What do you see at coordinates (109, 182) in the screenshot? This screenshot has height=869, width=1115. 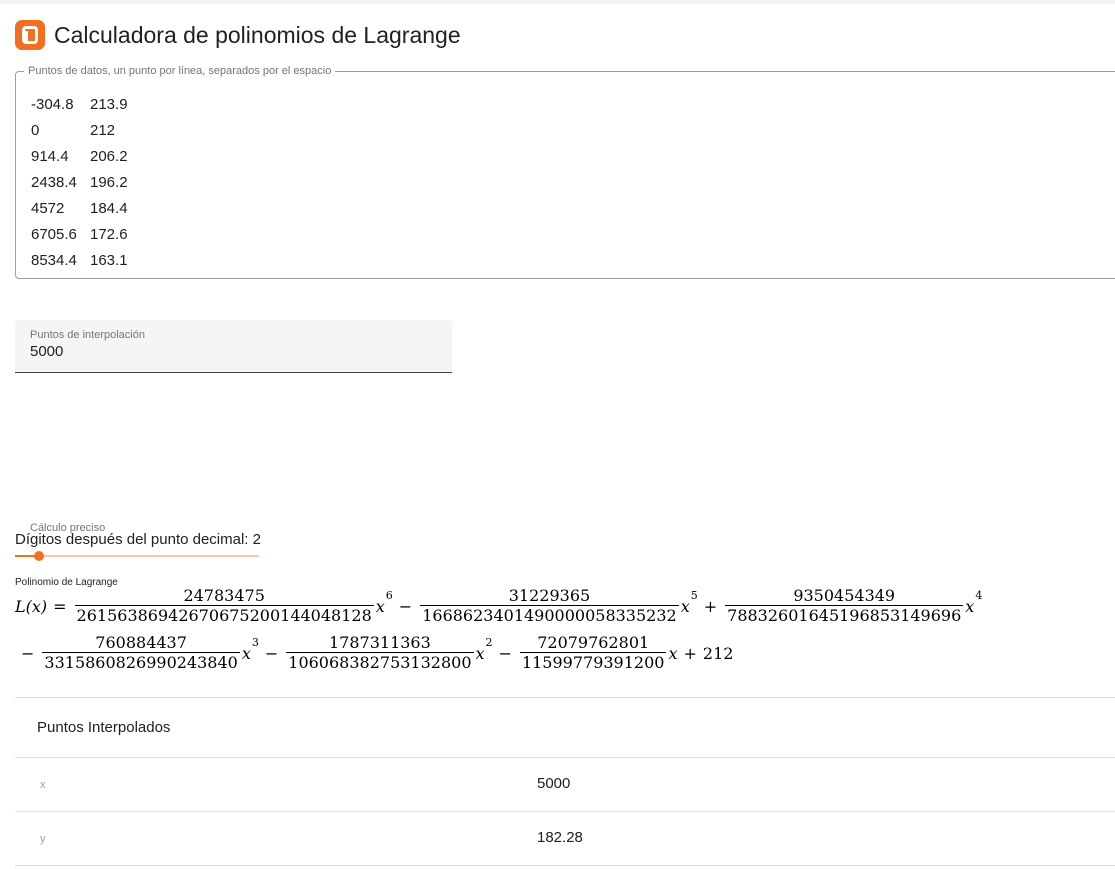 I see `data-point-y: 196.2` at bounding box center [109, 182].